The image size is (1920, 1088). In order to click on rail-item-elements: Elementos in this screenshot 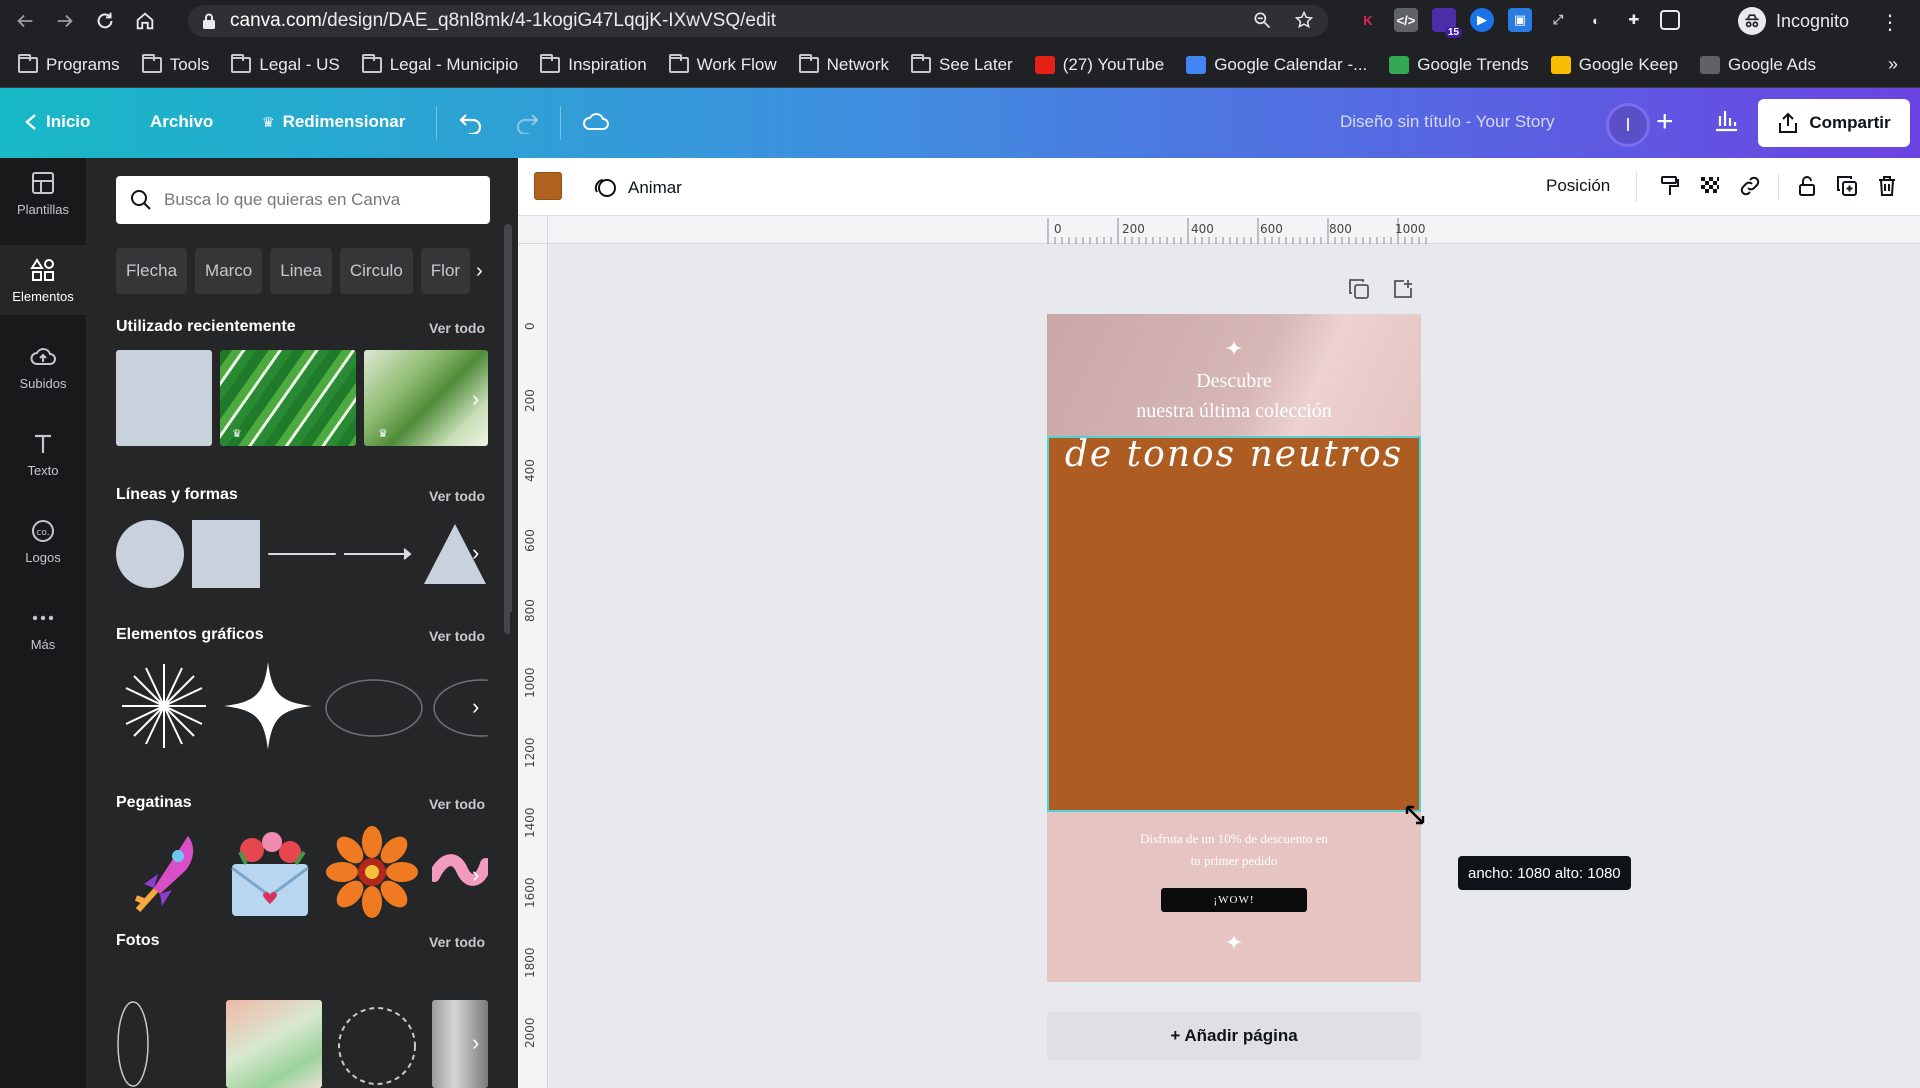, I will do `click(43, 280)`.